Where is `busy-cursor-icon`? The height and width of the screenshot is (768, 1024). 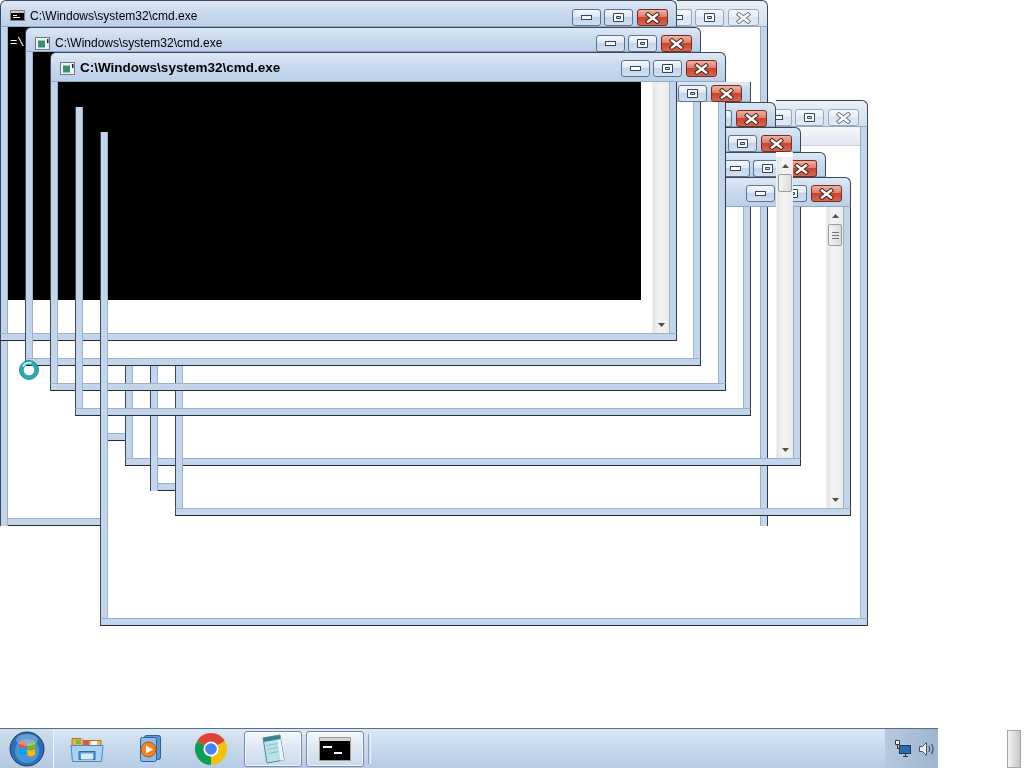 busy-cursor-icon is located at coordinates (29, 370).